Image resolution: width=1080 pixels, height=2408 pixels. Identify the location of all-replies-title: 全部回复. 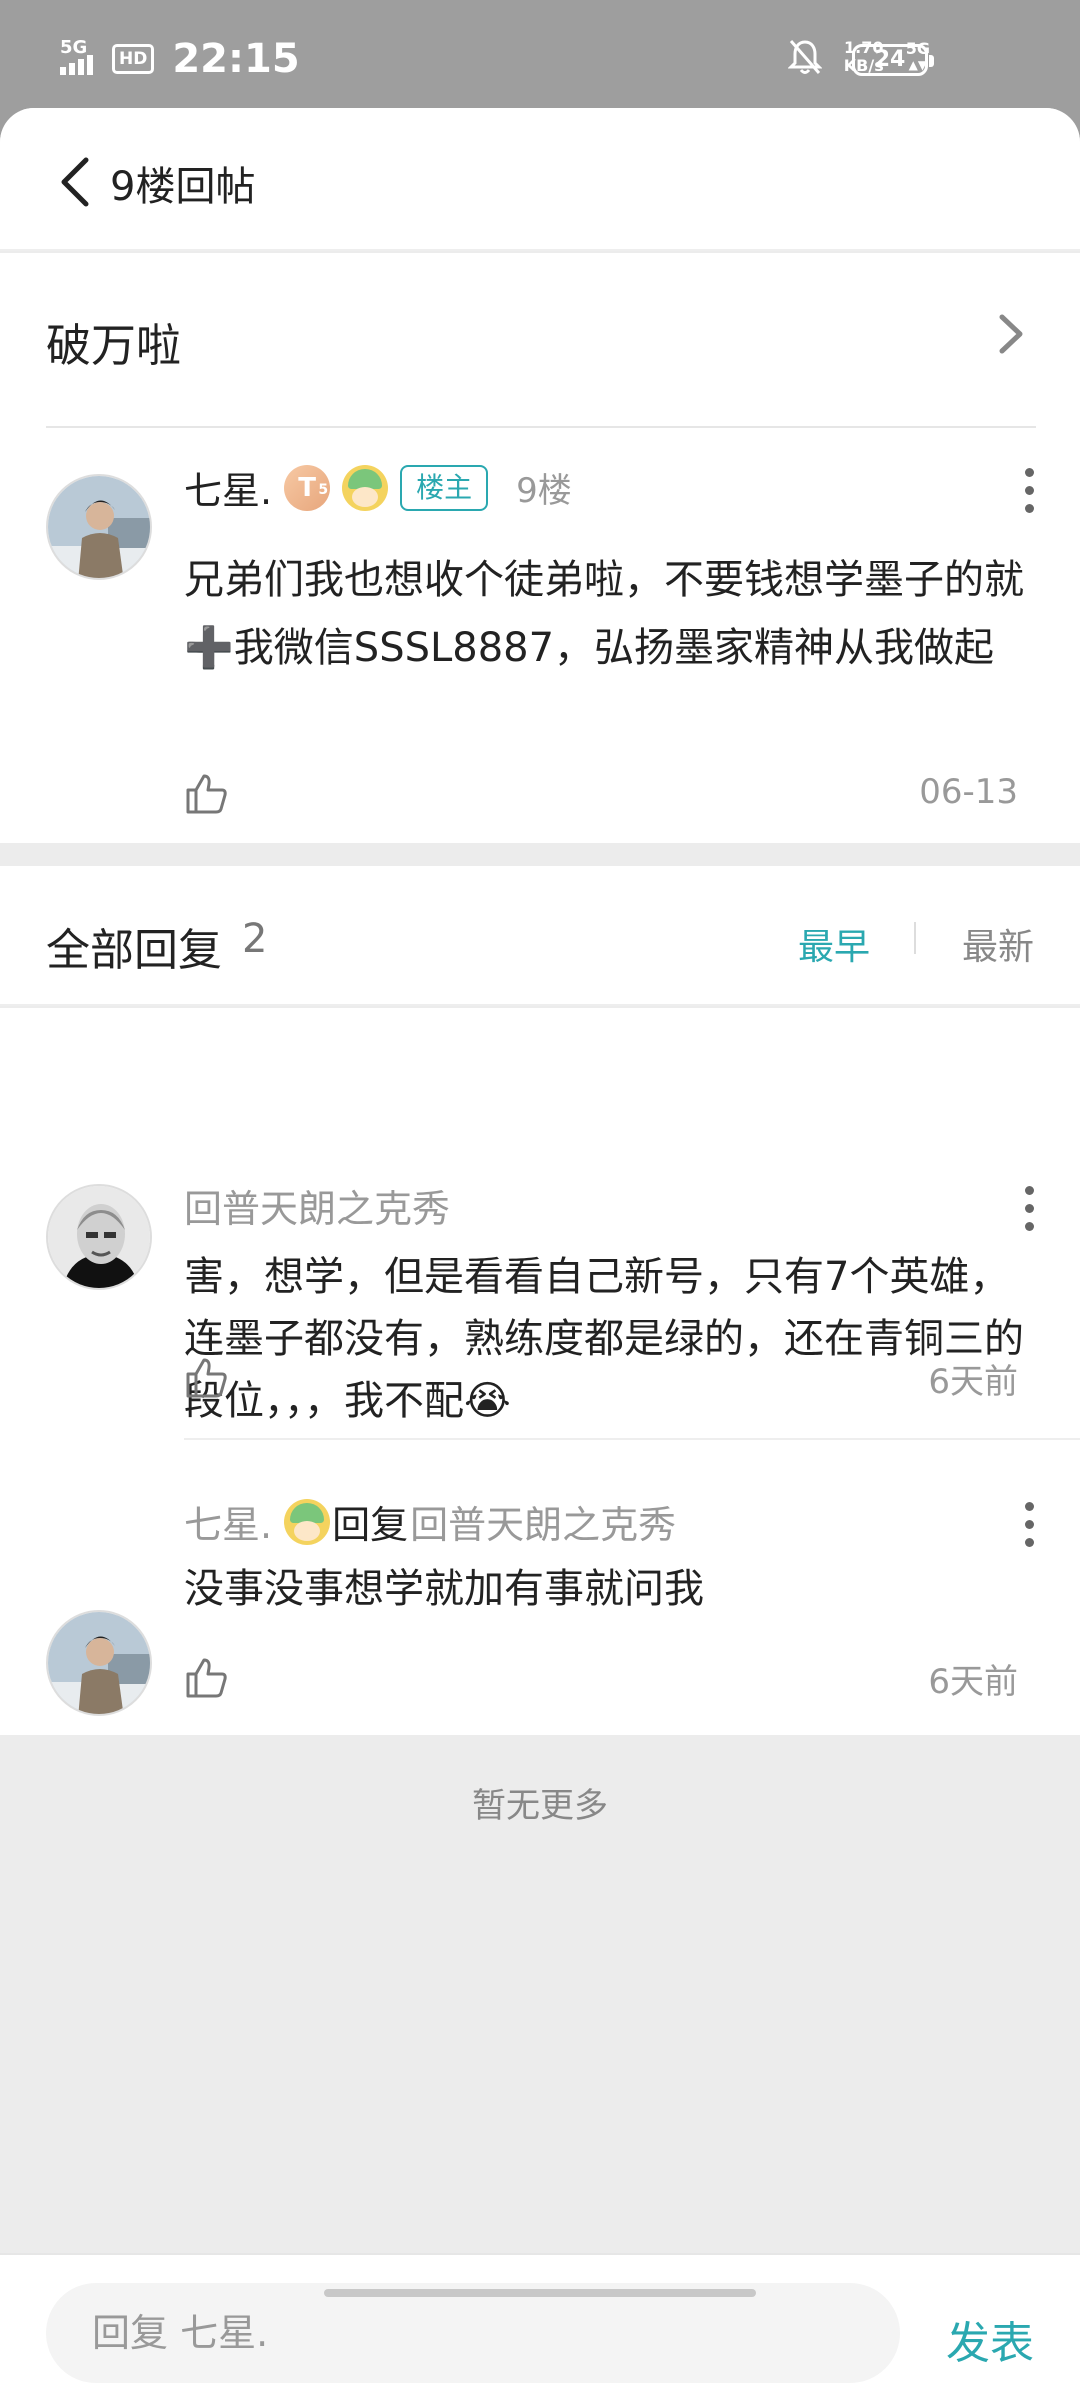
(134, 950).